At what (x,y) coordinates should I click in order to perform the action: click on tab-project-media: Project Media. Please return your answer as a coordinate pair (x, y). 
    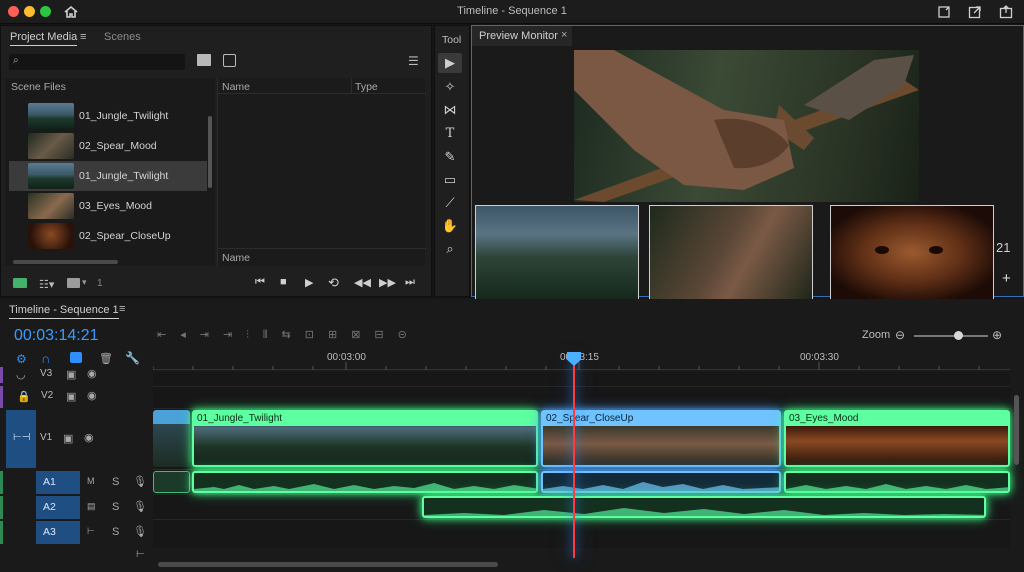
    Looking at the image, I should click on (44, 38).